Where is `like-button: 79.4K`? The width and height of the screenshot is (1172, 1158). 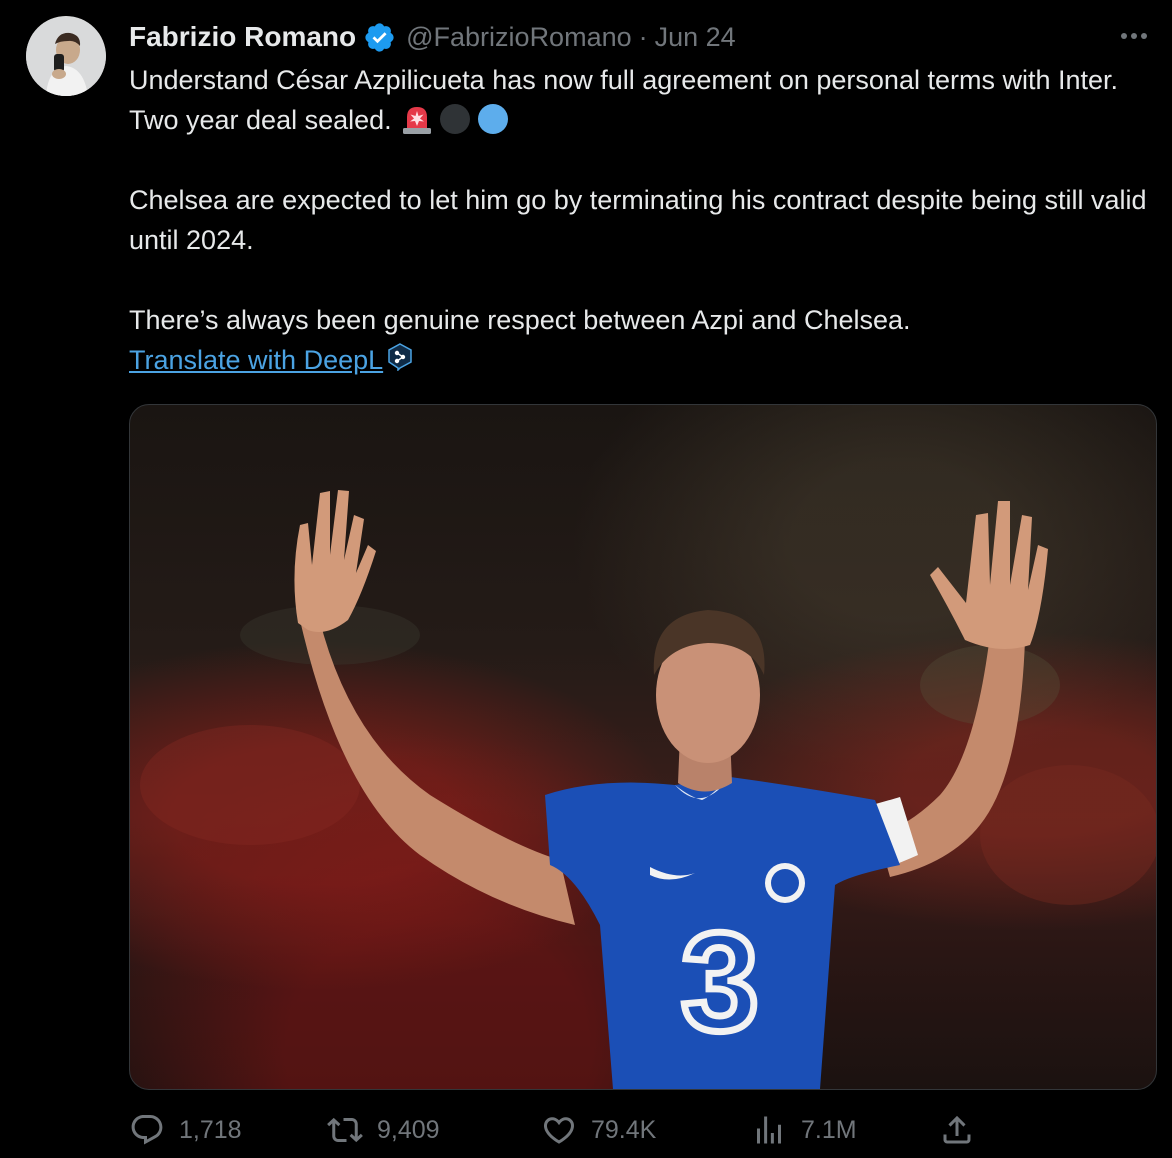
like-button: 79.4K is located at coordinates (598, 1130).